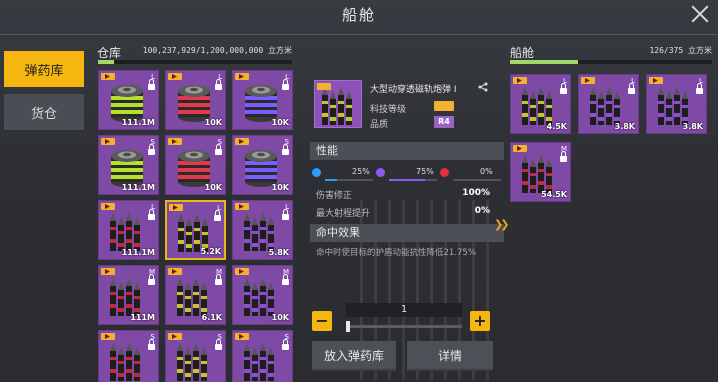 The image size is (718, 382). Describe the element at coordinates (407, 180) in the screenshot. I see `stat-bar-fill` at that location.